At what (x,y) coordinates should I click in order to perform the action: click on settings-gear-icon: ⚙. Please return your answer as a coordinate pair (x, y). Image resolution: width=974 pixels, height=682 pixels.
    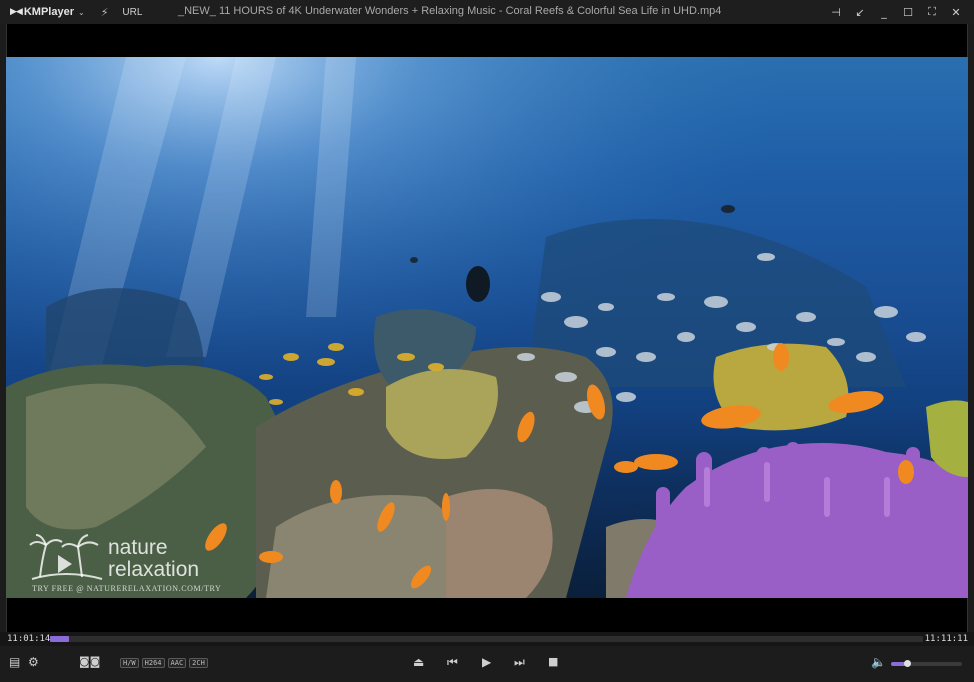
    Looking at the image, I should click on (33, 662).